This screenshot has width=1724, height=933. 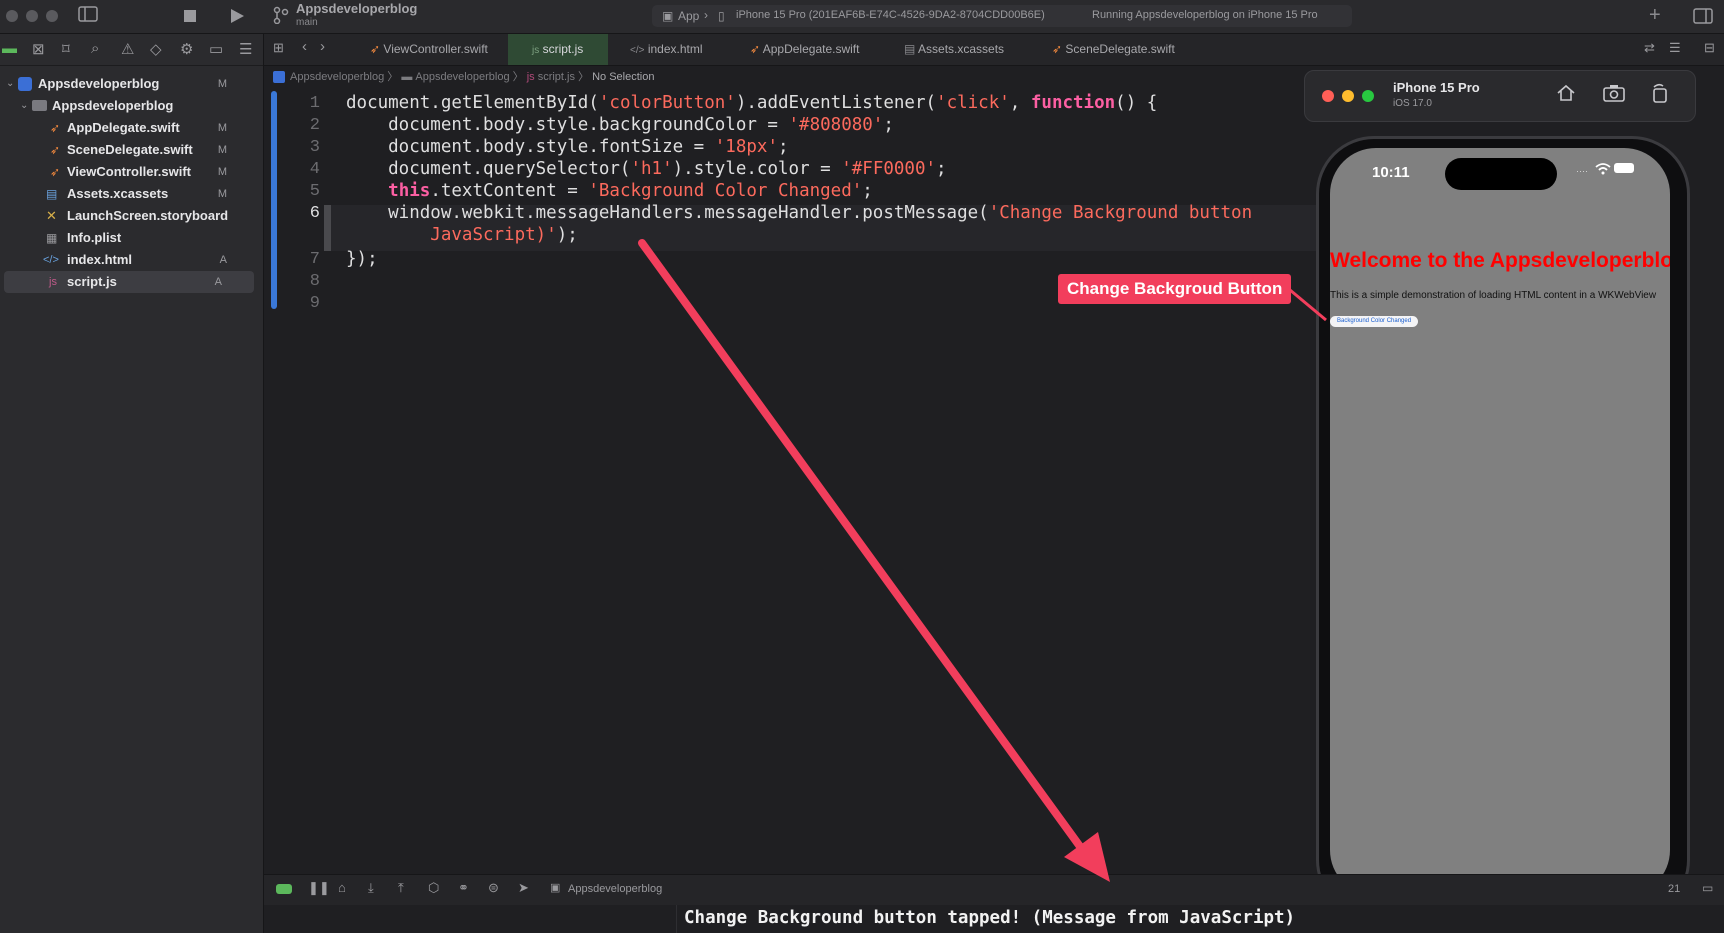 I want to click on annotation-arrow-to-button, so click(x=1308, y=305).